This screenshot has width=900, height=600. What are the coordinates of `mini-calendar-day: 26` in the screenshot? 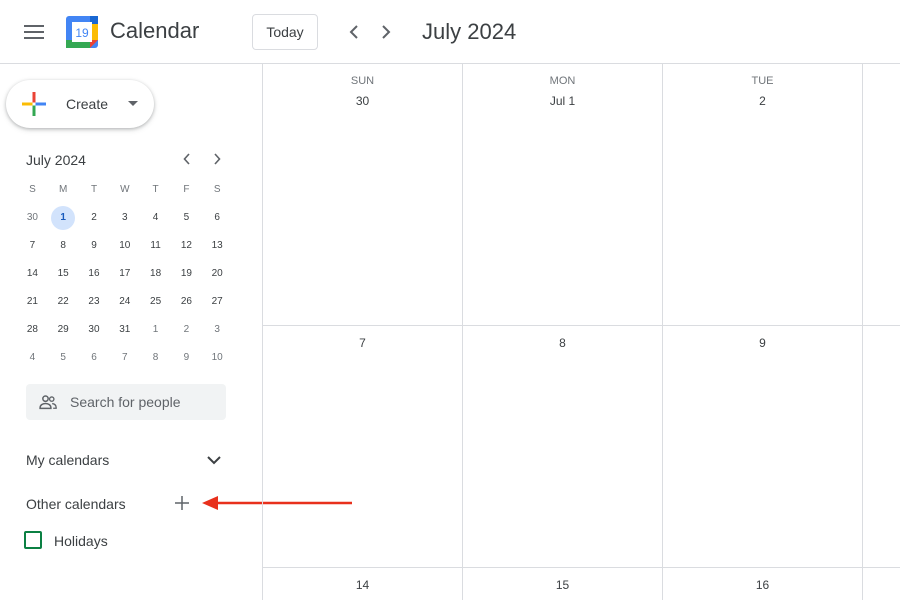 It's located at (186, 302).